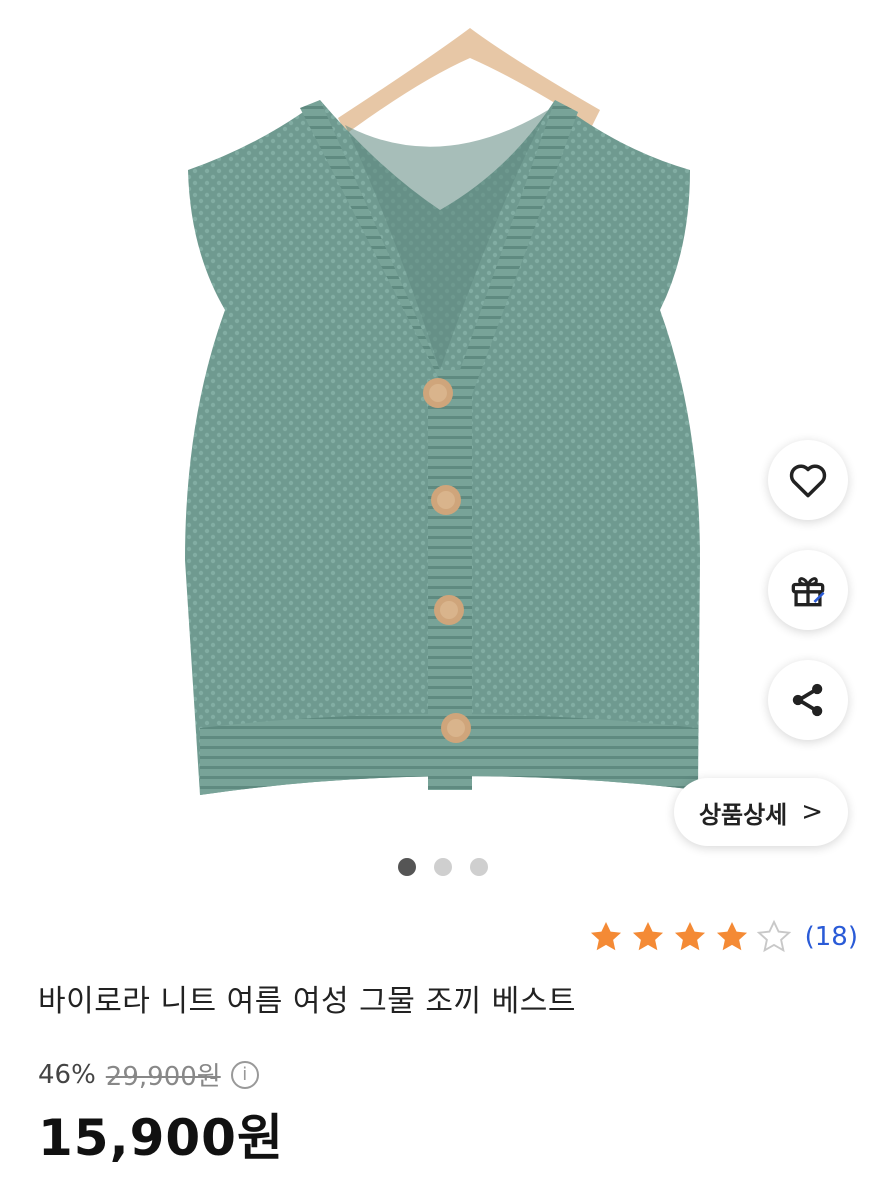 Image resolution: width=886 pixels, height=1200 pixels. Describe the element at coordinates (812, 812) in the screenshot. I see `chevron-right-icon: >` at that location.